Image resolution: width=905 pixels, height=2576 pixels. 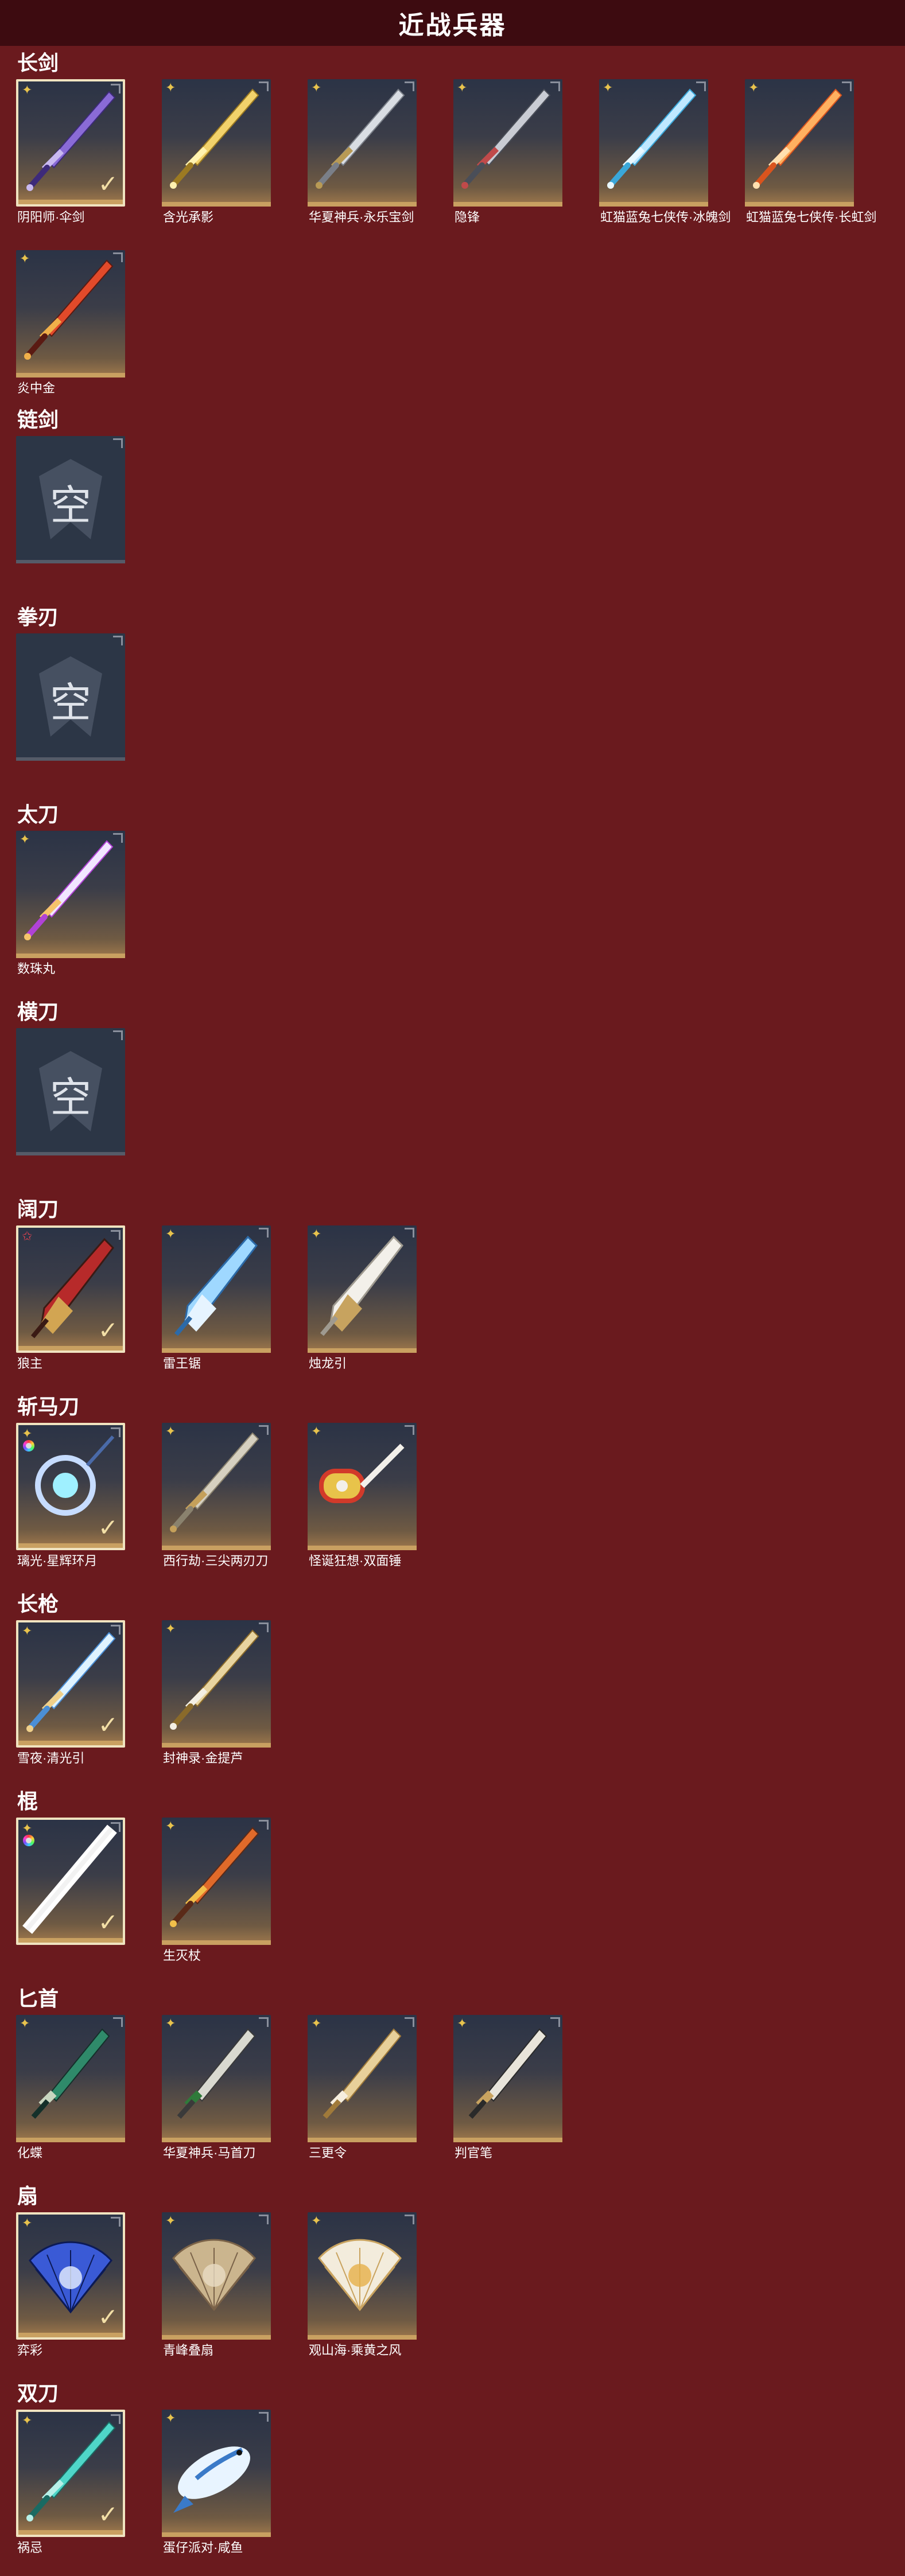 I want to click on weapon-item: ✦ 化蝶, so click(x=70, y=2087).